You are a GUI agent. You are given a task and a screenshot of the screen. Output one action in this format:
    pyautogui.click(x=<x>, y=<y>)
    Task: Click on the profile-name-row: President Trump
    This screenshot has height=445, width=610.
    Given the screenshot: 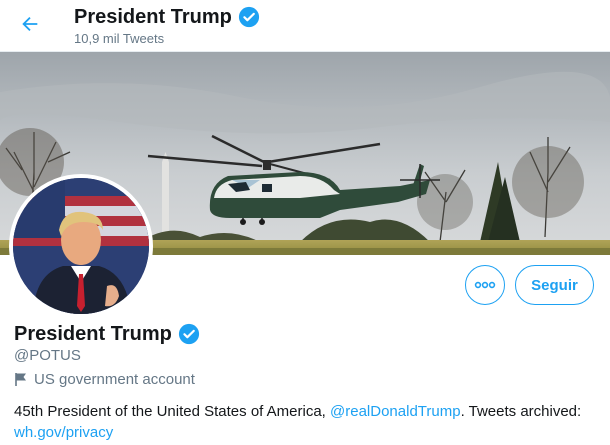 What is the action you would take?
    pyautogui.click(x=107, y=334)
    